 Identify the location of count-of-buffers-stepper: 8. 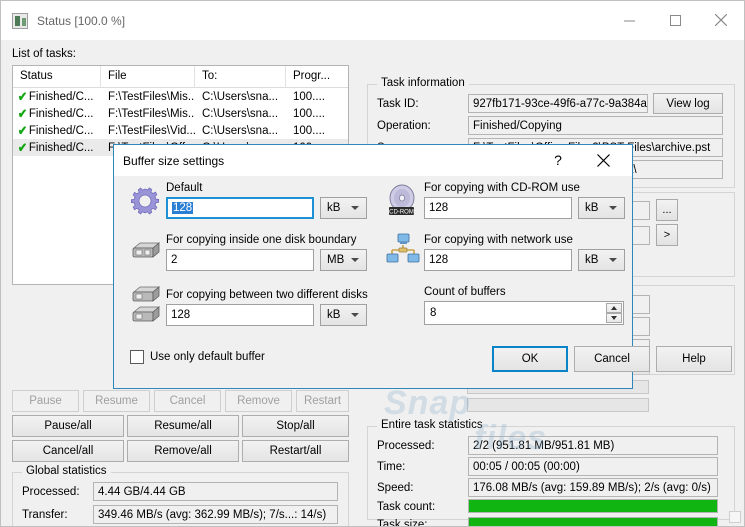
(524, 313).